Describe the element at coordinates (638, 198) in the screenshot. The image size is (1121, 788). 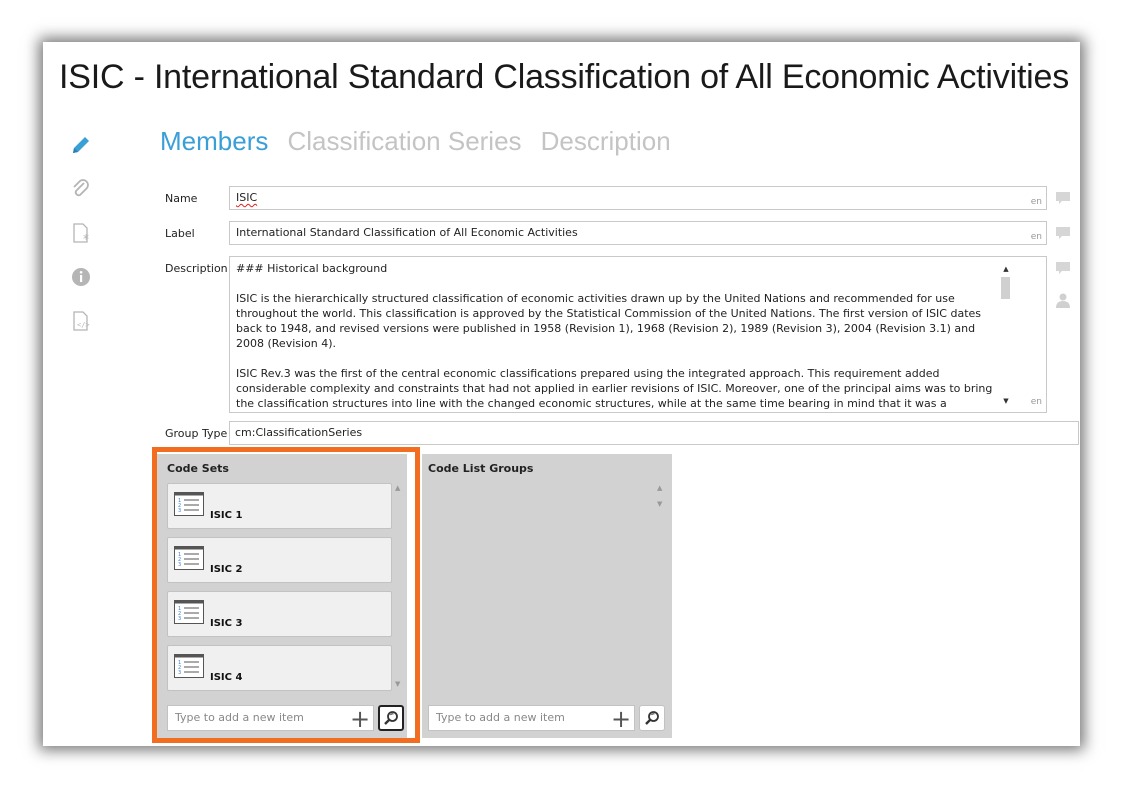
I see `name-field: ISIC en` at that location.